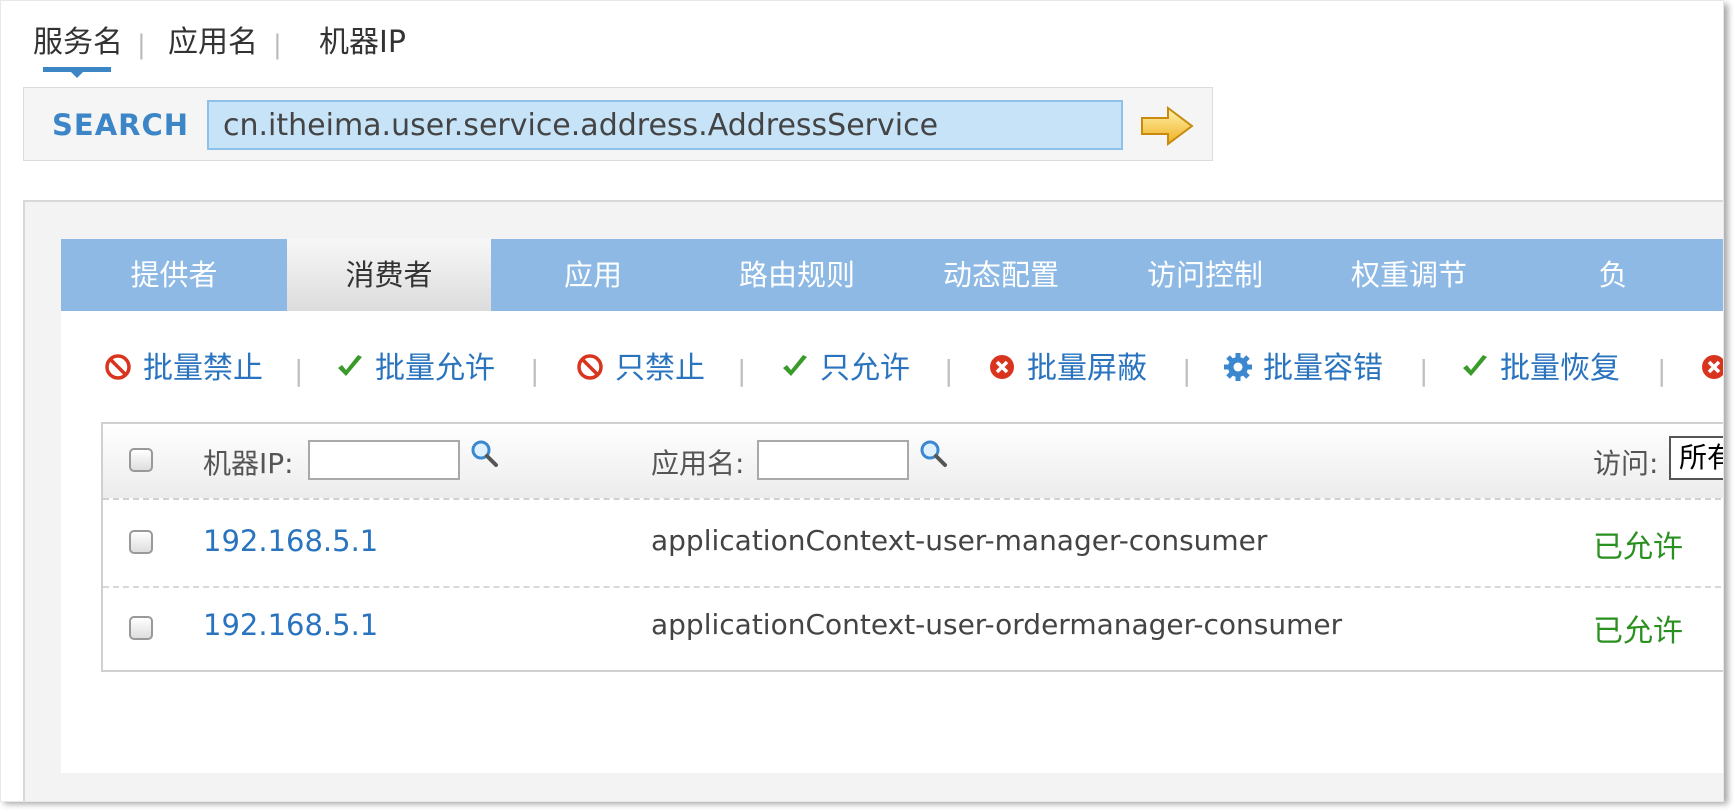 The image size is (1734, 810). Describe the element at coordinates (121, 125) in the screenshot. I see `search-label: SEARCH` at that location.